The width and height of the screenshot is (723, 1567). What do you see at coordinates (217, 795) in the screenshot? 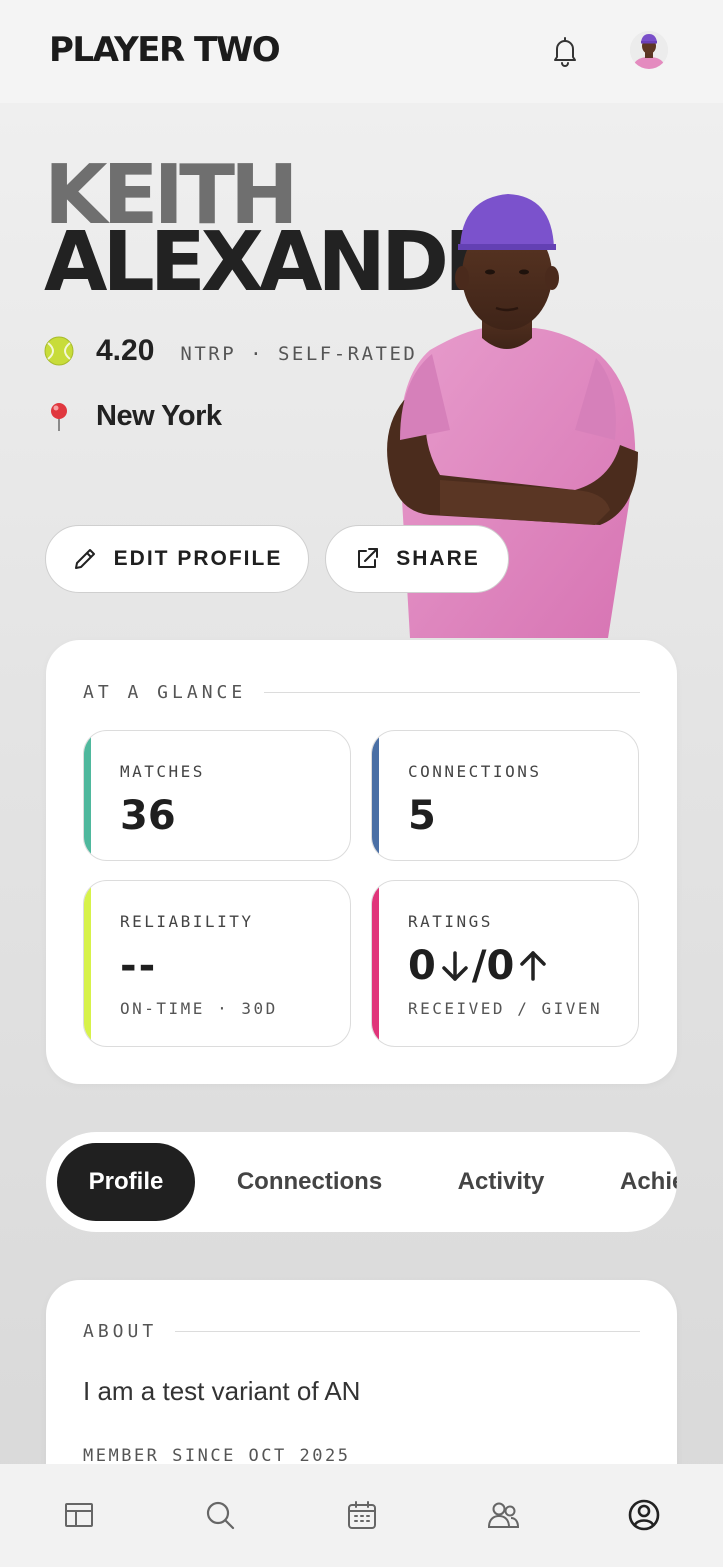
I see `stat-matches: MATCHES 36` at bounding box center [217, 795].